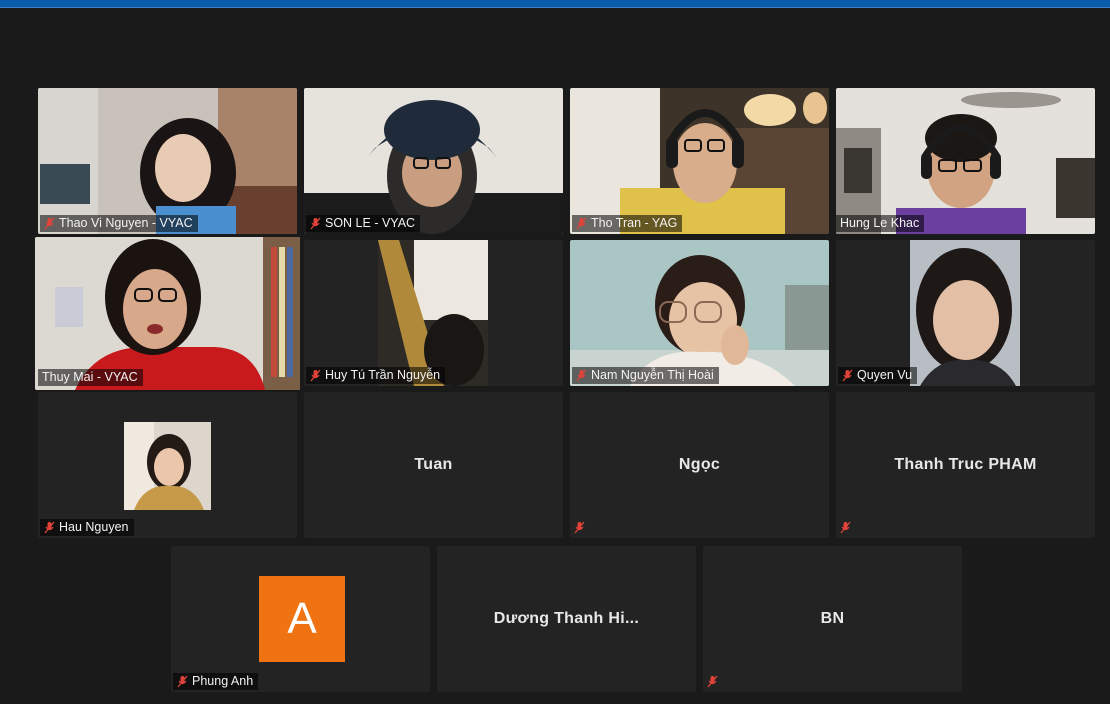  I want to click on participant-name-center: Tuan, so click(433, 464).